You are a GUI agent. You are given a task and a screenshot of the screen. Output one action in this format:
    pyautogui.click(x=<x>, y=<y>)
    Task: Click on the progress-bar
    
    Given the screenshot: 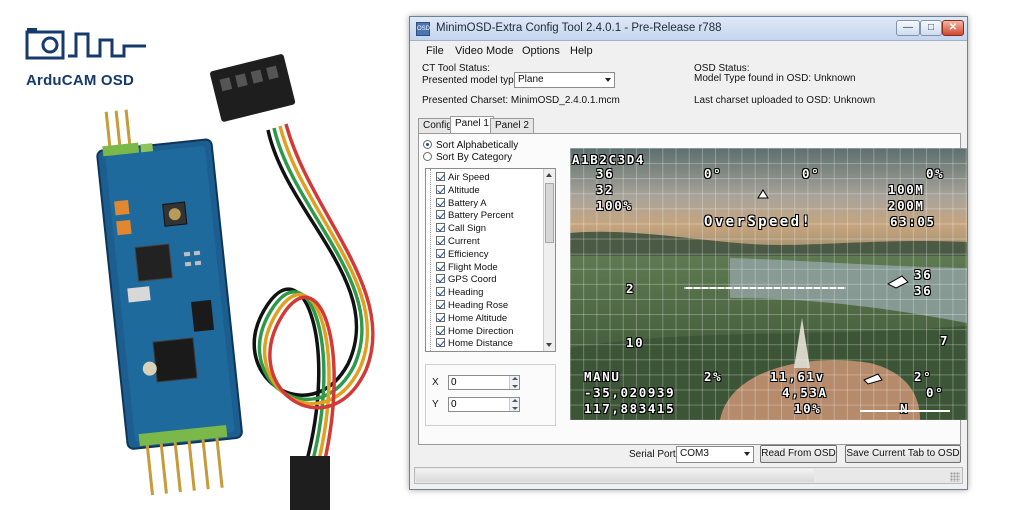 What is the action you would take?
    pyautogui.click(x=615, y=475)
    